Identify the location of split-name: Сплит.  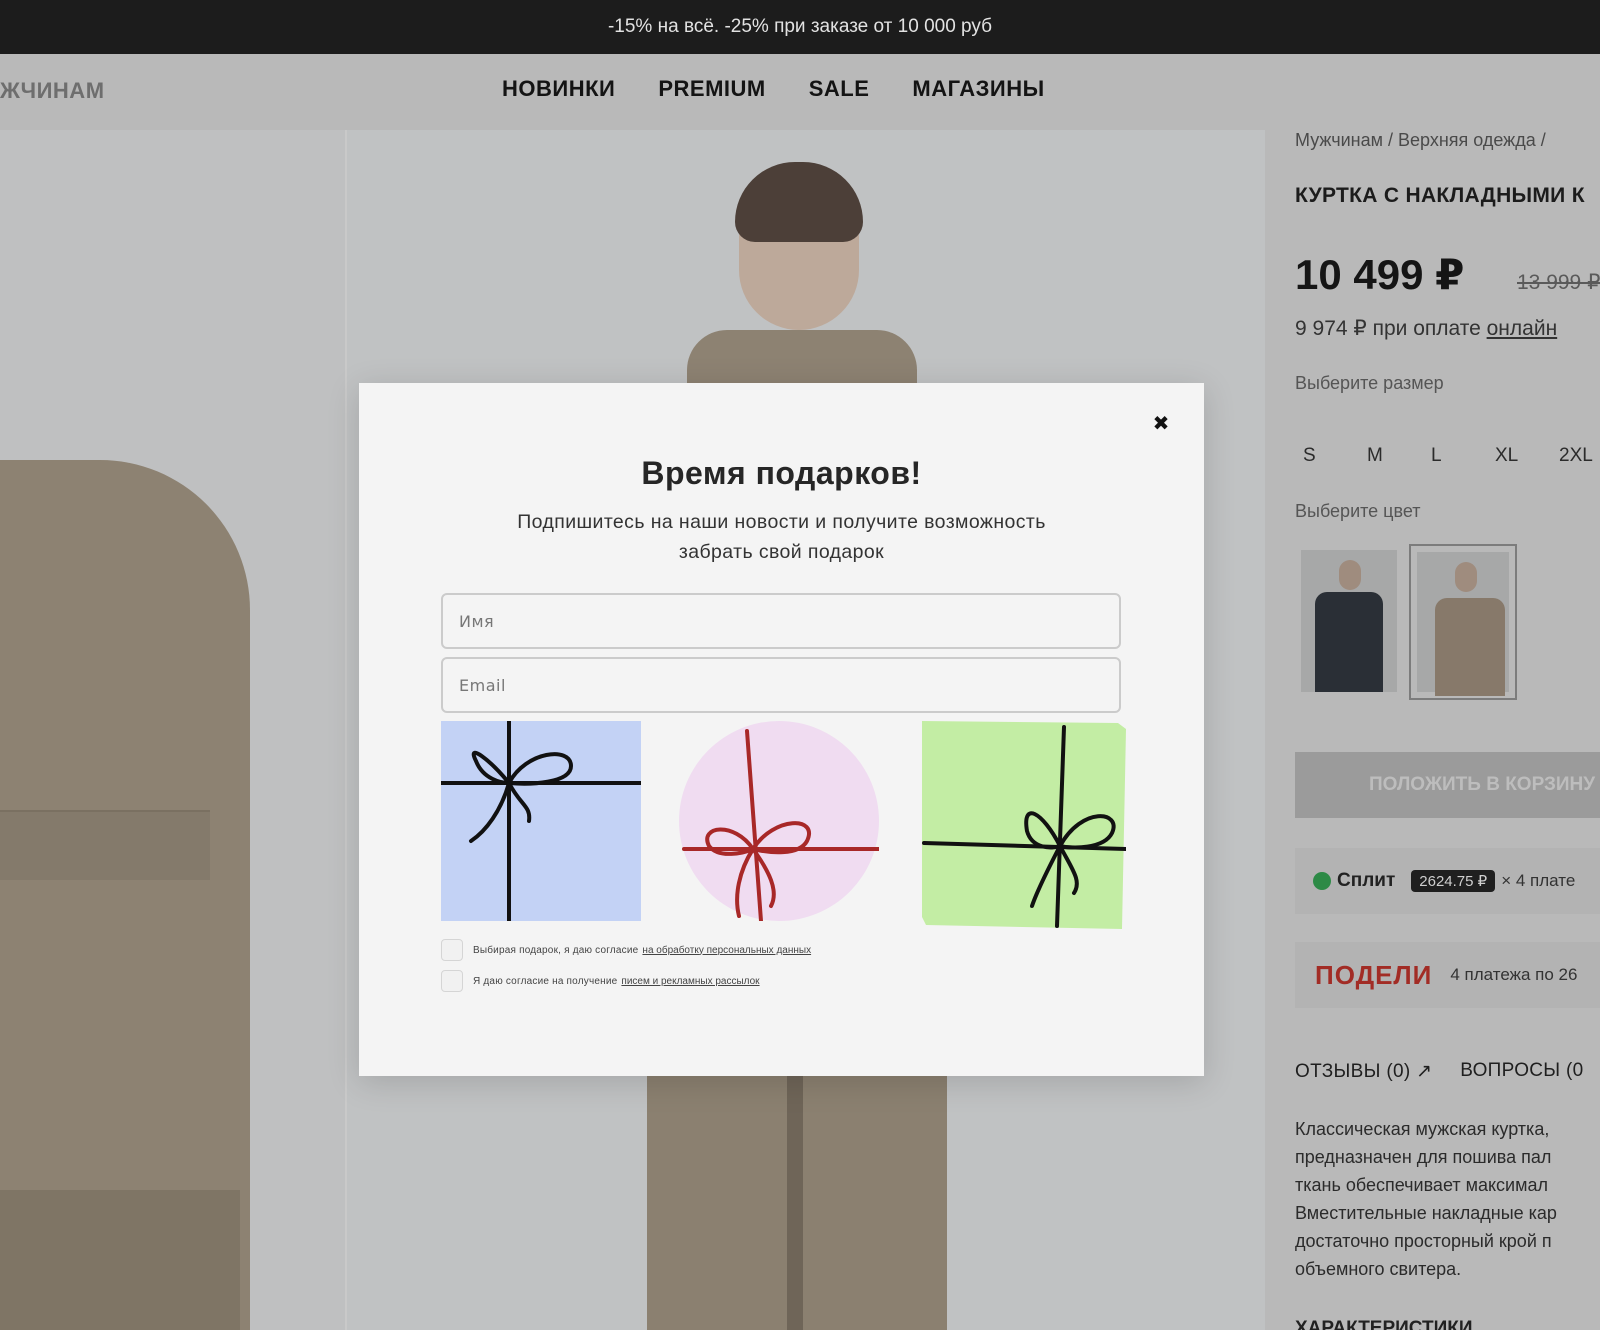
(1366, 880).